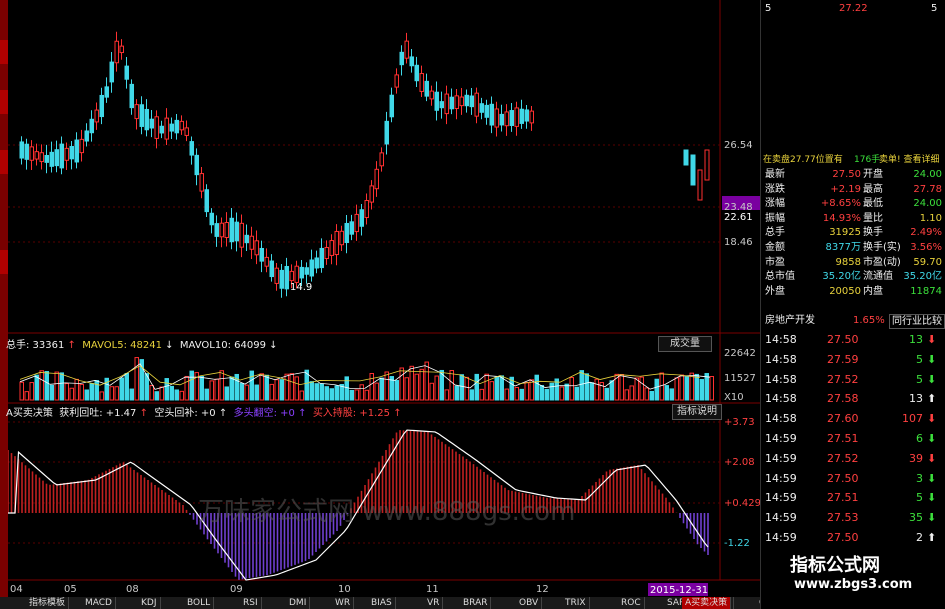 This screenshot has width=945, height=609. What do you see at coordinates (707, 603) in the screenshot?
I see `active-indicator-tab: A买卖决策` at bounding box center [707, 603].